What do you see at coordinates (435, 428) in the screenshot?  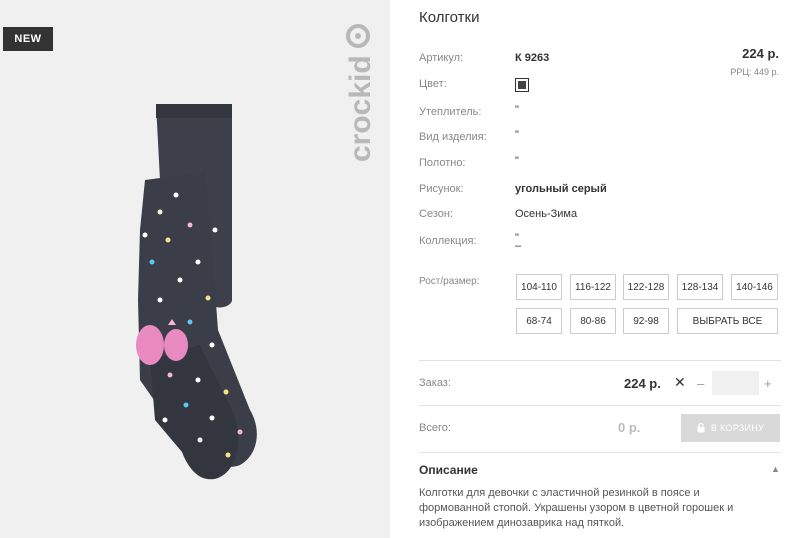 I see `total-label: Всего:` at bounding box center [435, 428].